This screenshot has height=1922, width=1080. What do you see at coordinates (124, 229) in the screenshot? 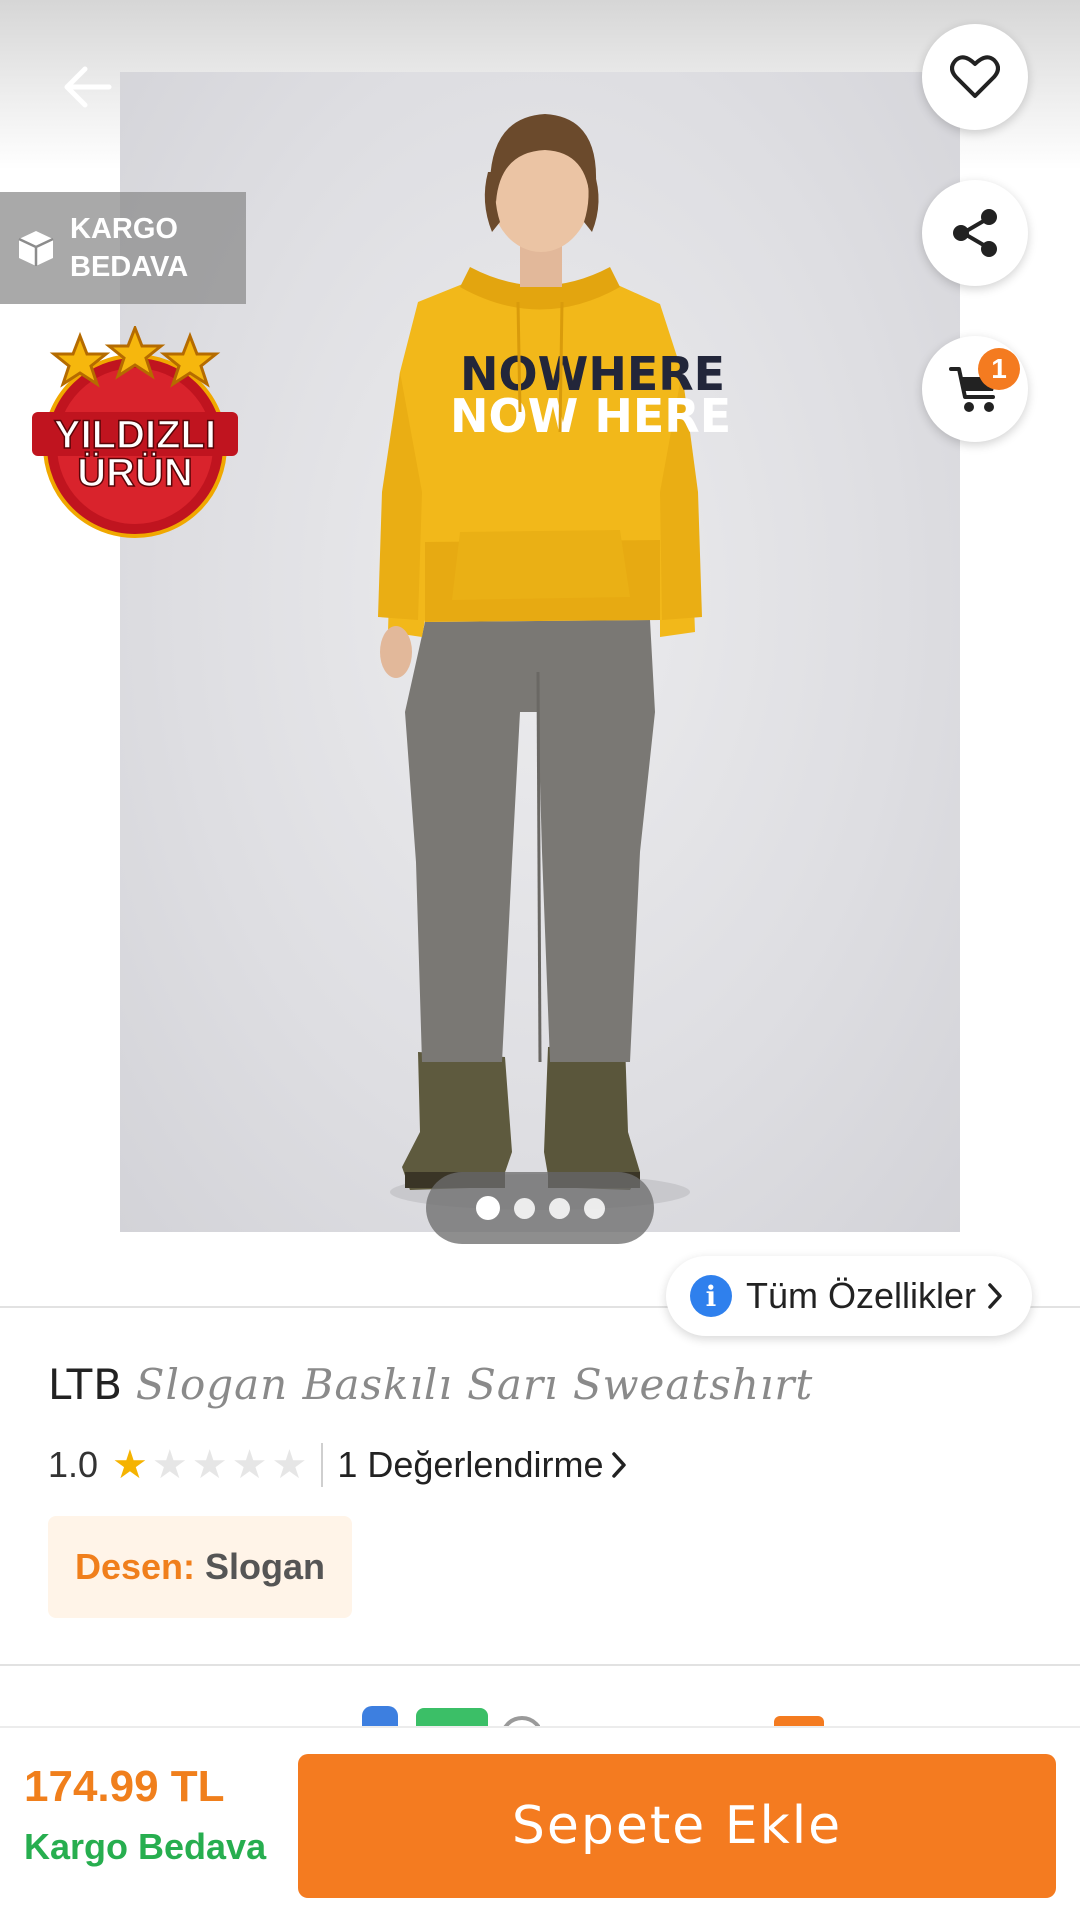
I see `kargo-badge-line1: KARGO` at bounding box center [124, 229].